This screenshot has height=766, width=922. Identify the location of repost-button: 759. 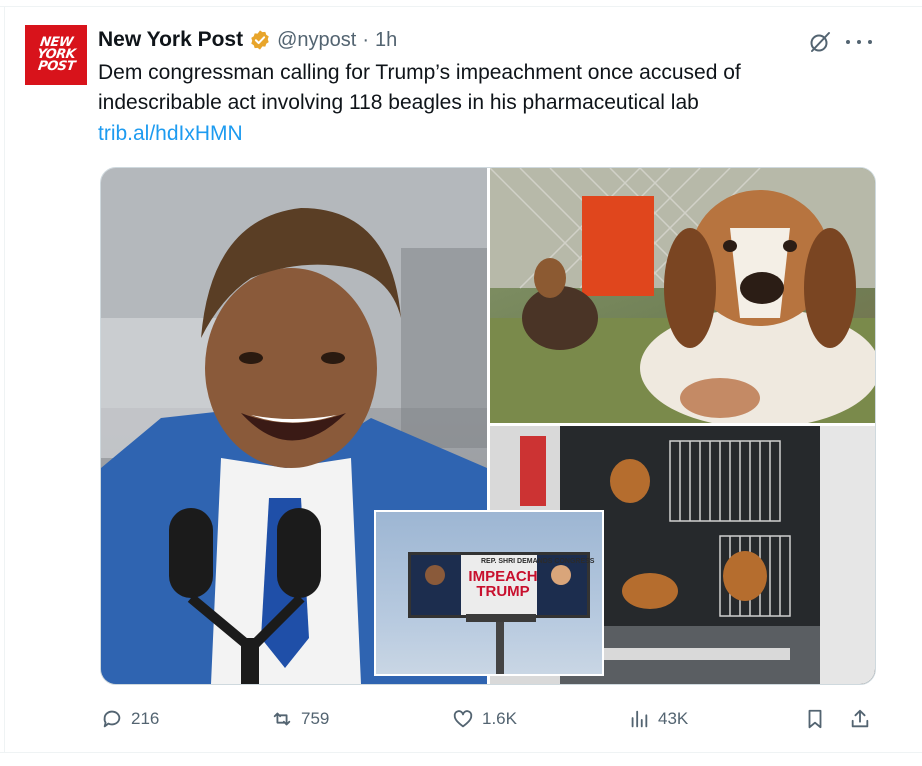
(300, 719).